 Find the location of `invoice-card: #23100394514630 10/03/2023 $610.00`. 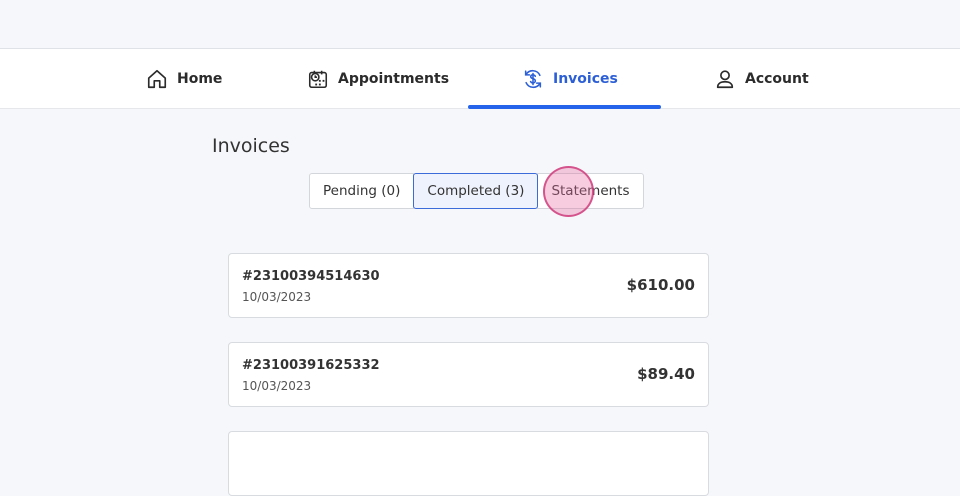

invoice-card: #23100394514630 10/03/2023 $610.00 is located at coordinates (468, 285).